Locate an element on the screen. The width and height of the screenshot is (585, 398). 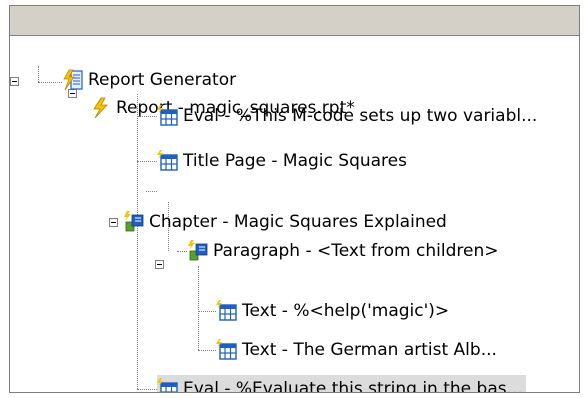
tree-node-label: Paragraph - <Text from children> is located at coordinates (356, 251).